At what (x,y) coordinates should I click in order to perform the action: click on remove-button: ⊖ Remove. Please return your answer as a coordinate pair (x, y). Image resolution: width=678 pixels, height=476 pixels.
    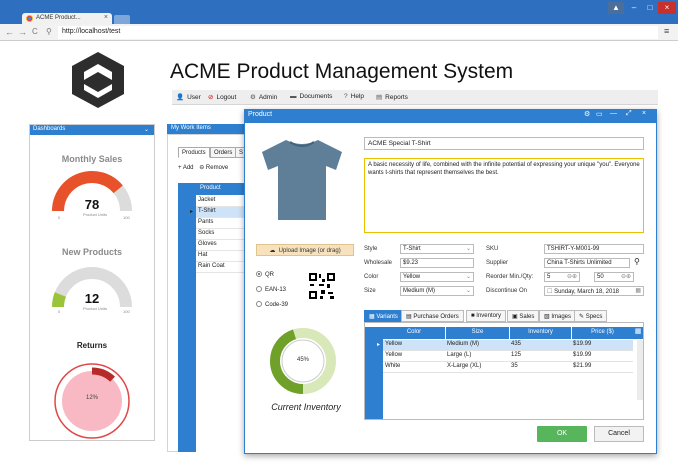
    Looking at the image, I should click on (213, 168).